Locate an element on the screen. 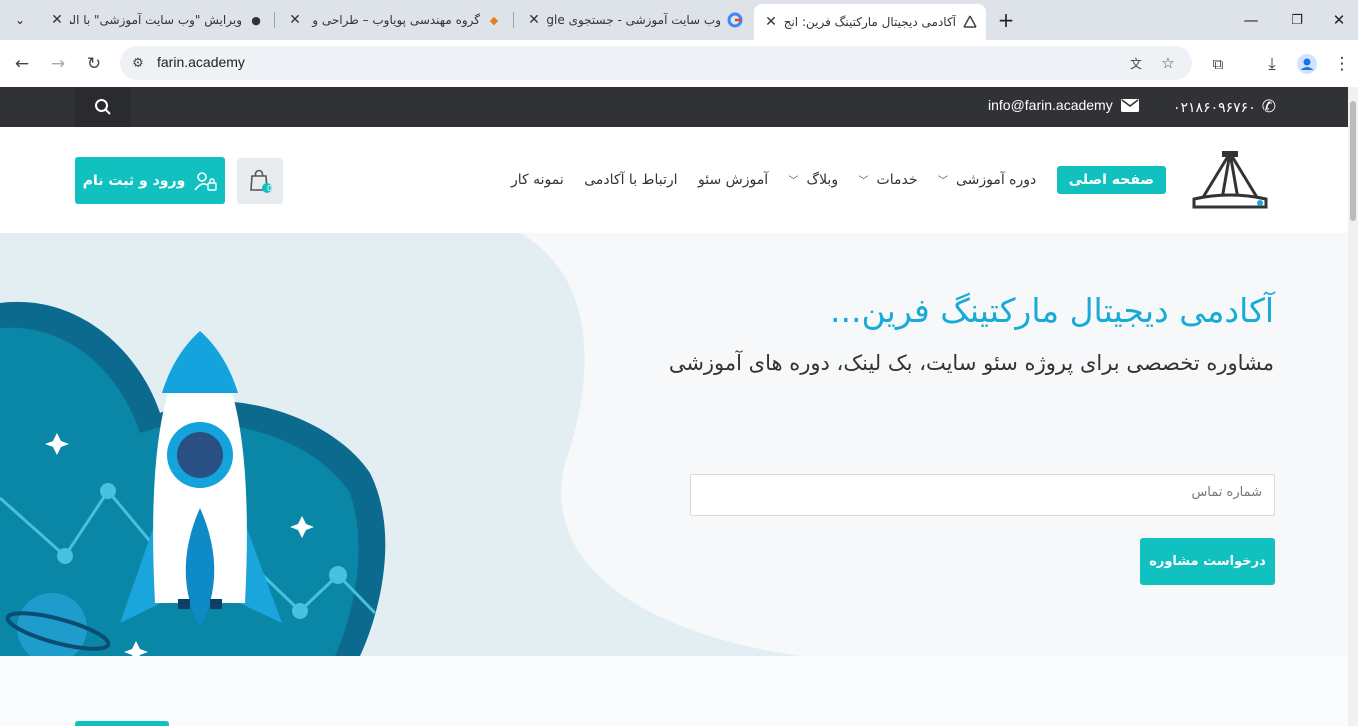 The image size is (1358, 726). url-text: farin.academy is located at coordinates (201, 62).